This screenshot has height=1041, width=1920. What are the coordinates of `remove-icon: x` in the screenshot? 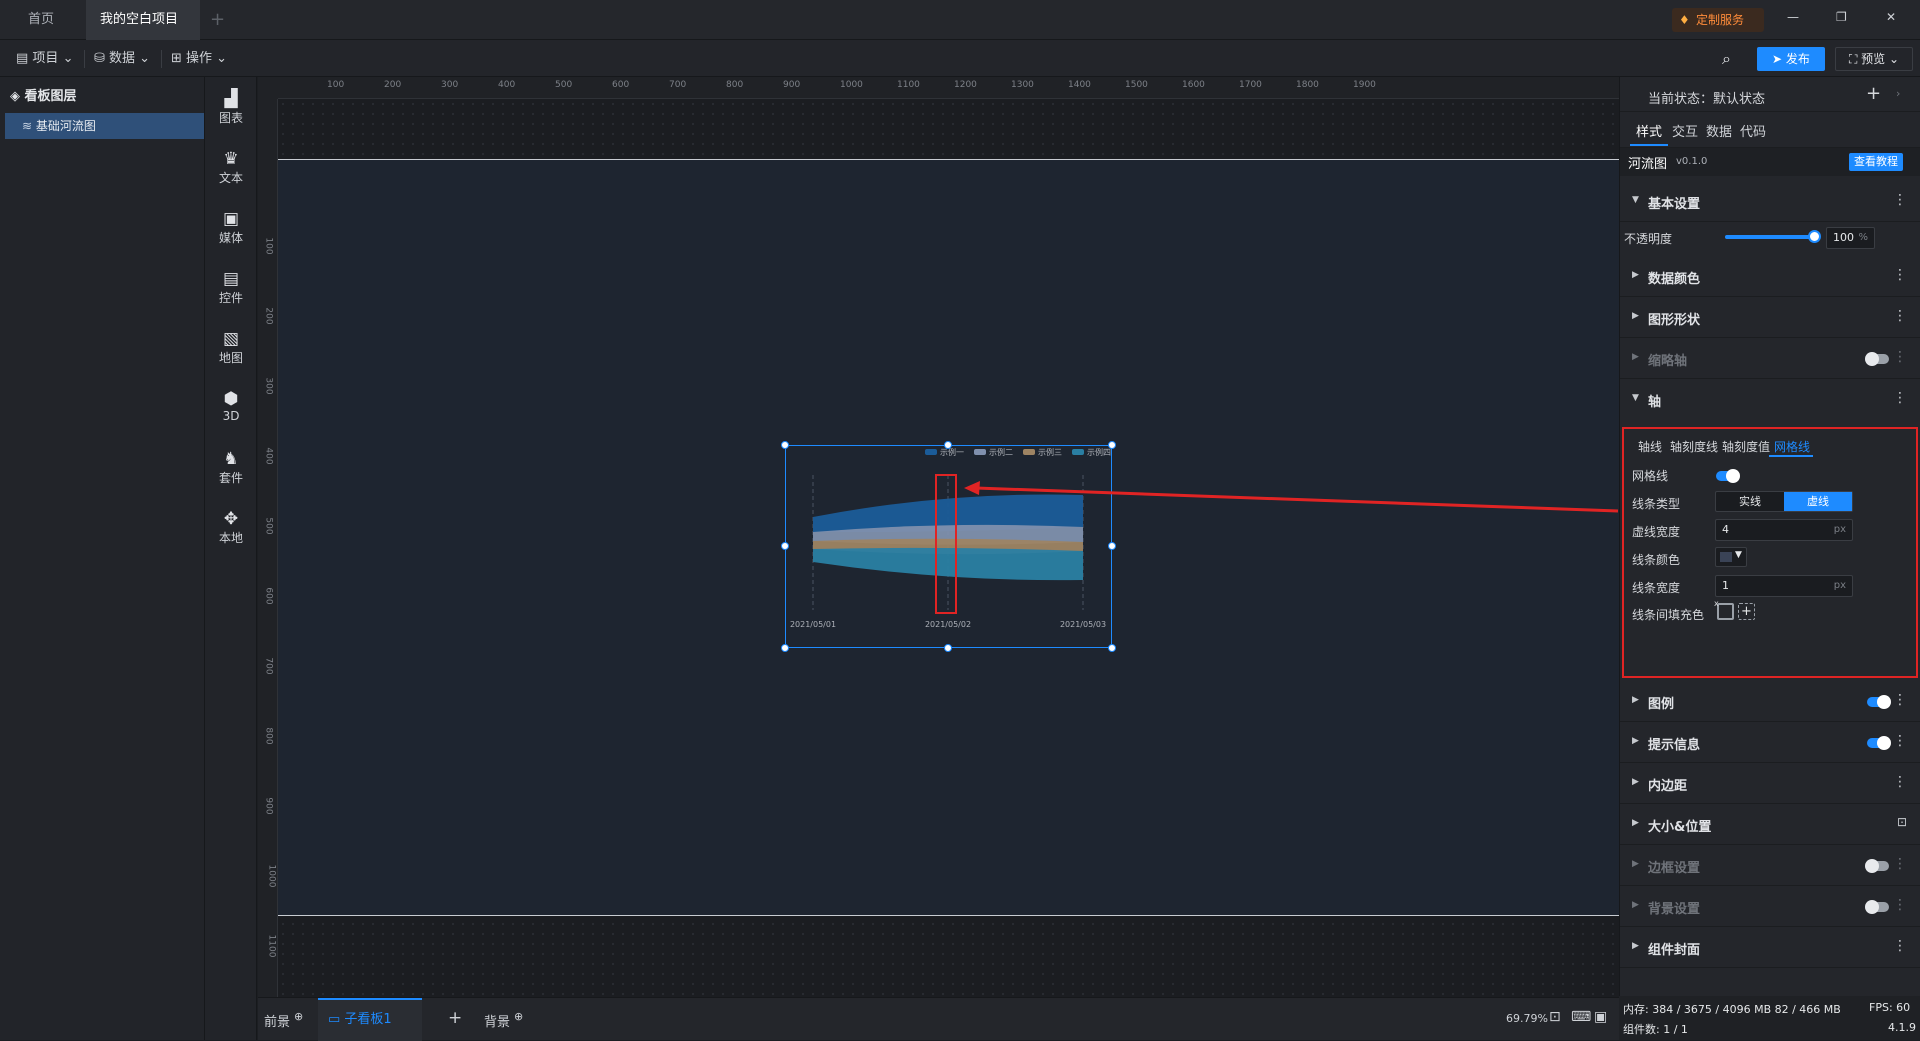 It's located at (1716, 603).